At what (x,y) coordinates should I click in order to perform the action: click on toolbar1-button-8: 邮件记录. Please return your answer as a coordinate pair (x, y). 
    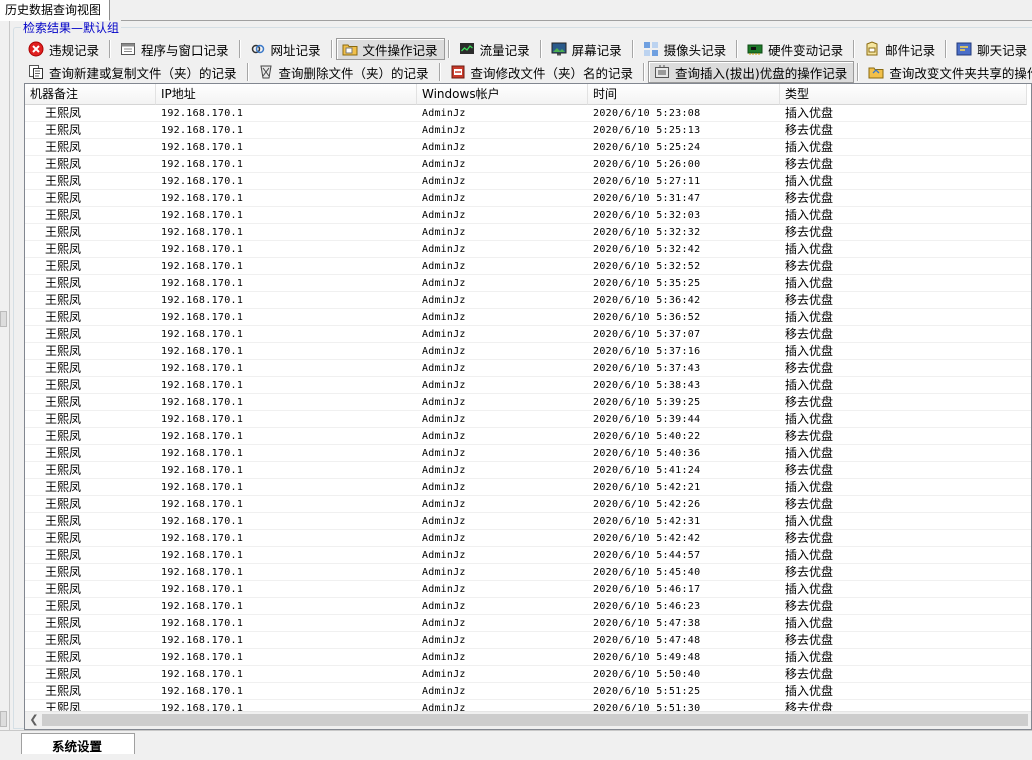
    Looking at the image, I should click on (900, 49).